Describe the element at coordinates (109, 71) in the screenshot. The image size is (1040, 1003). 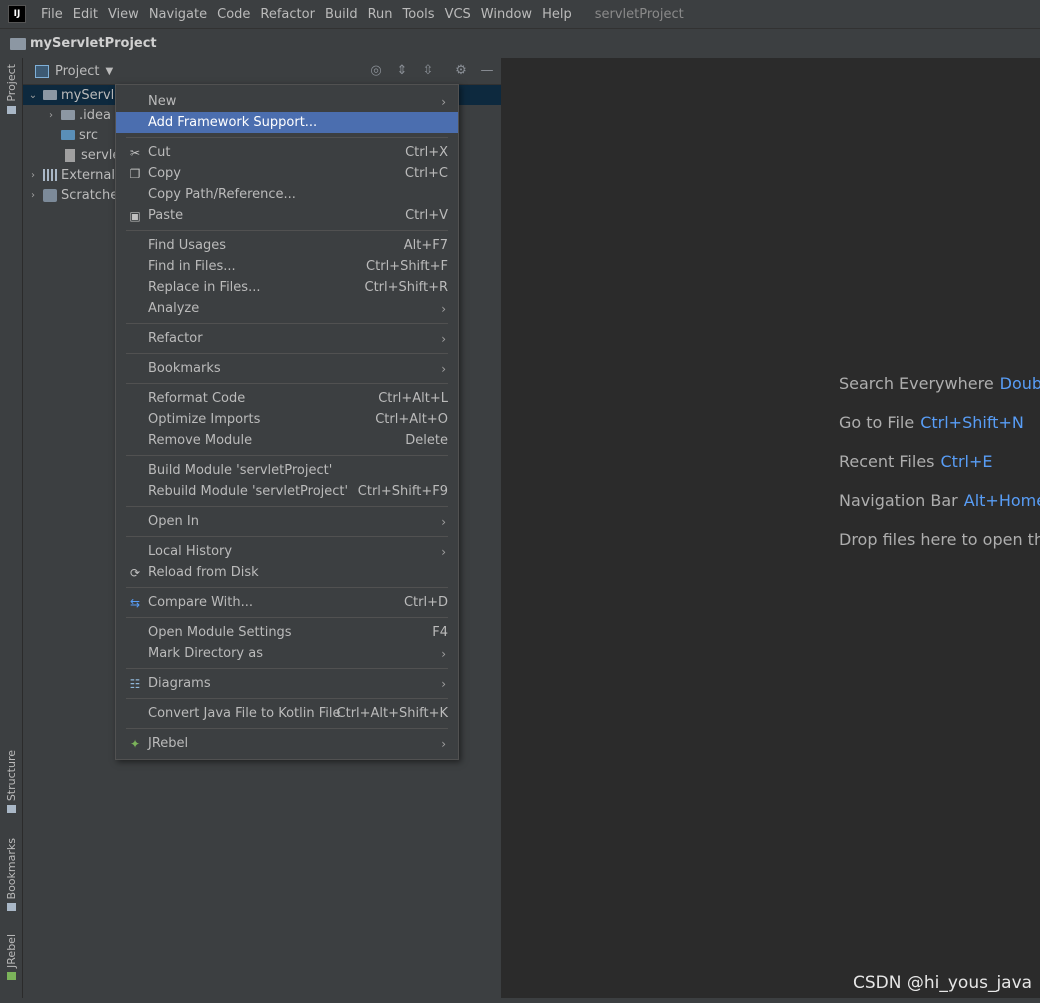
I see `chevron-down-icon: ▼` at that location.